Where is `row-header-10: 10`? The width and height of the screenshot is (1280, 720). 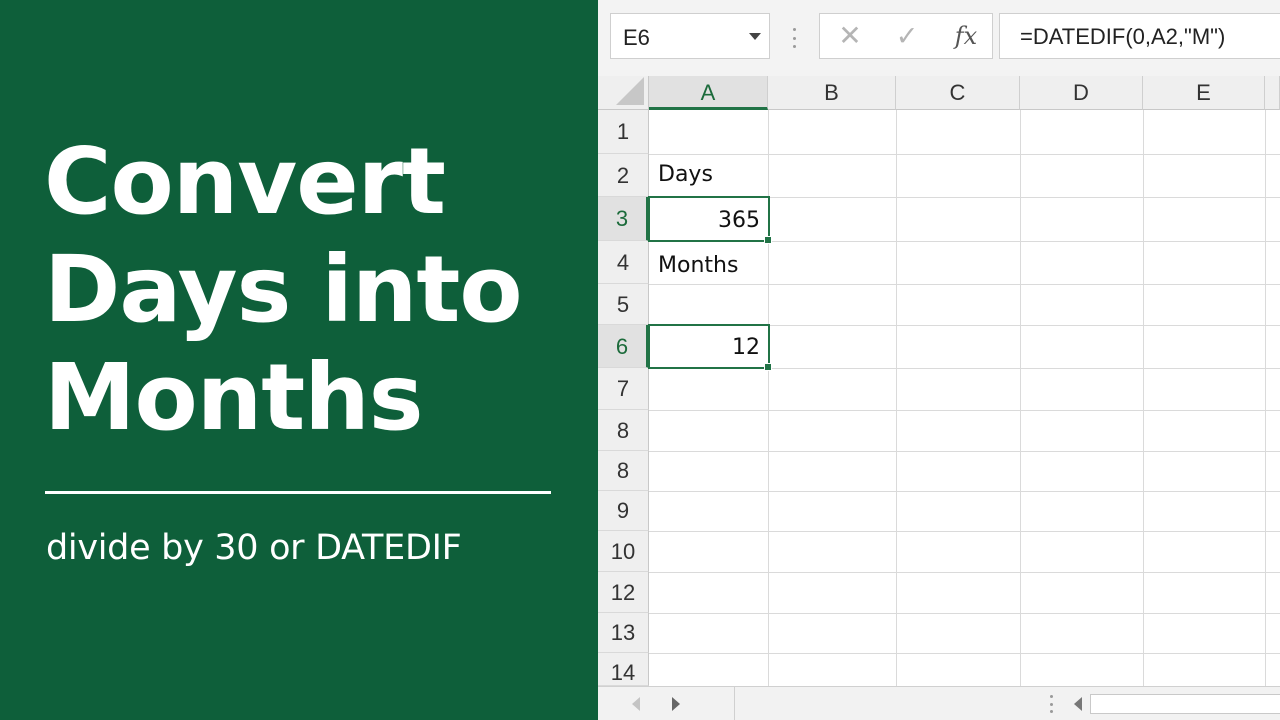
row-header-10: 10 is located at coordinates (623, 551).